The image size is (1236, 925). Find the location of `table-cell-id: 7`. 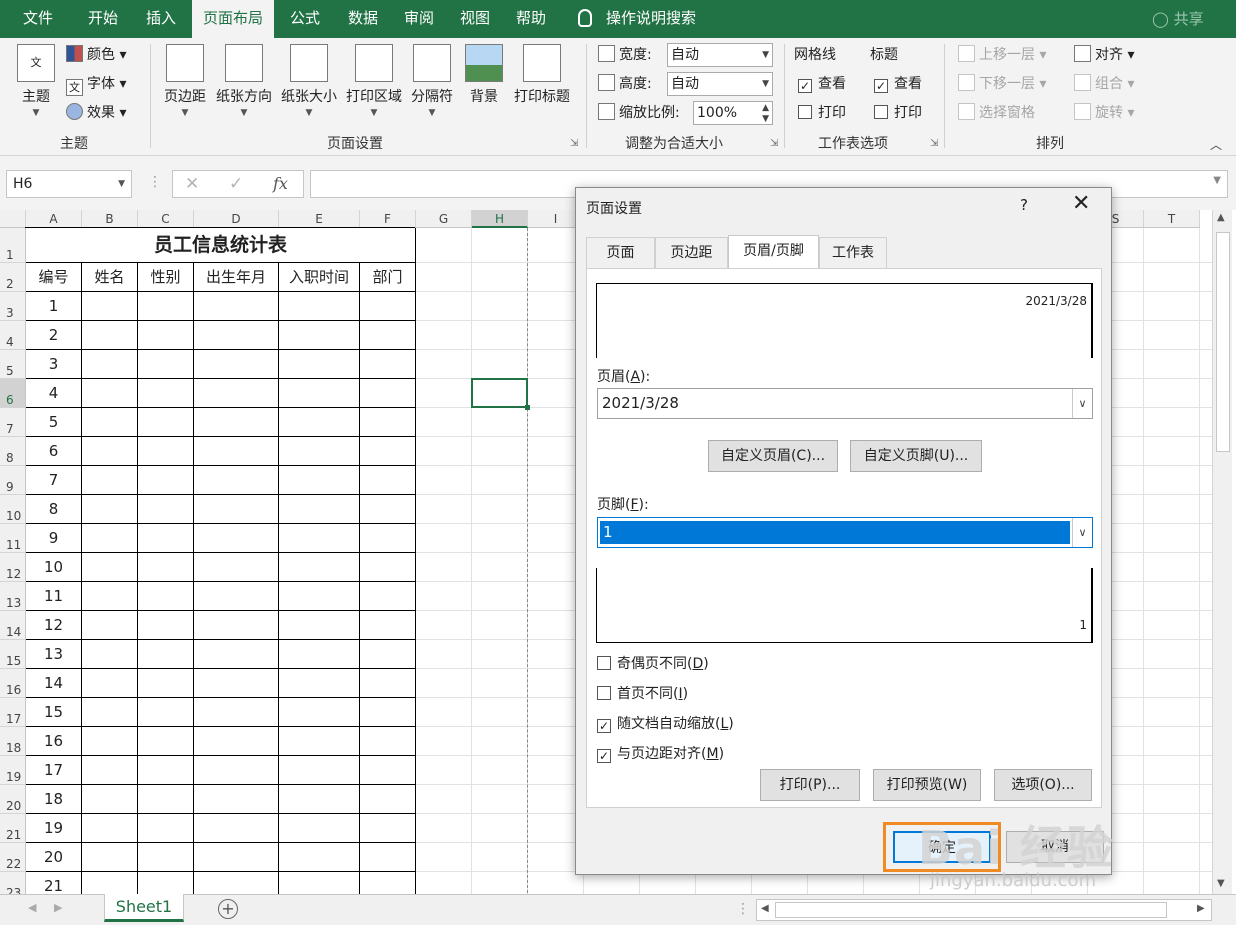

table-cell-id: 7 is located at coordinates (54, 480).